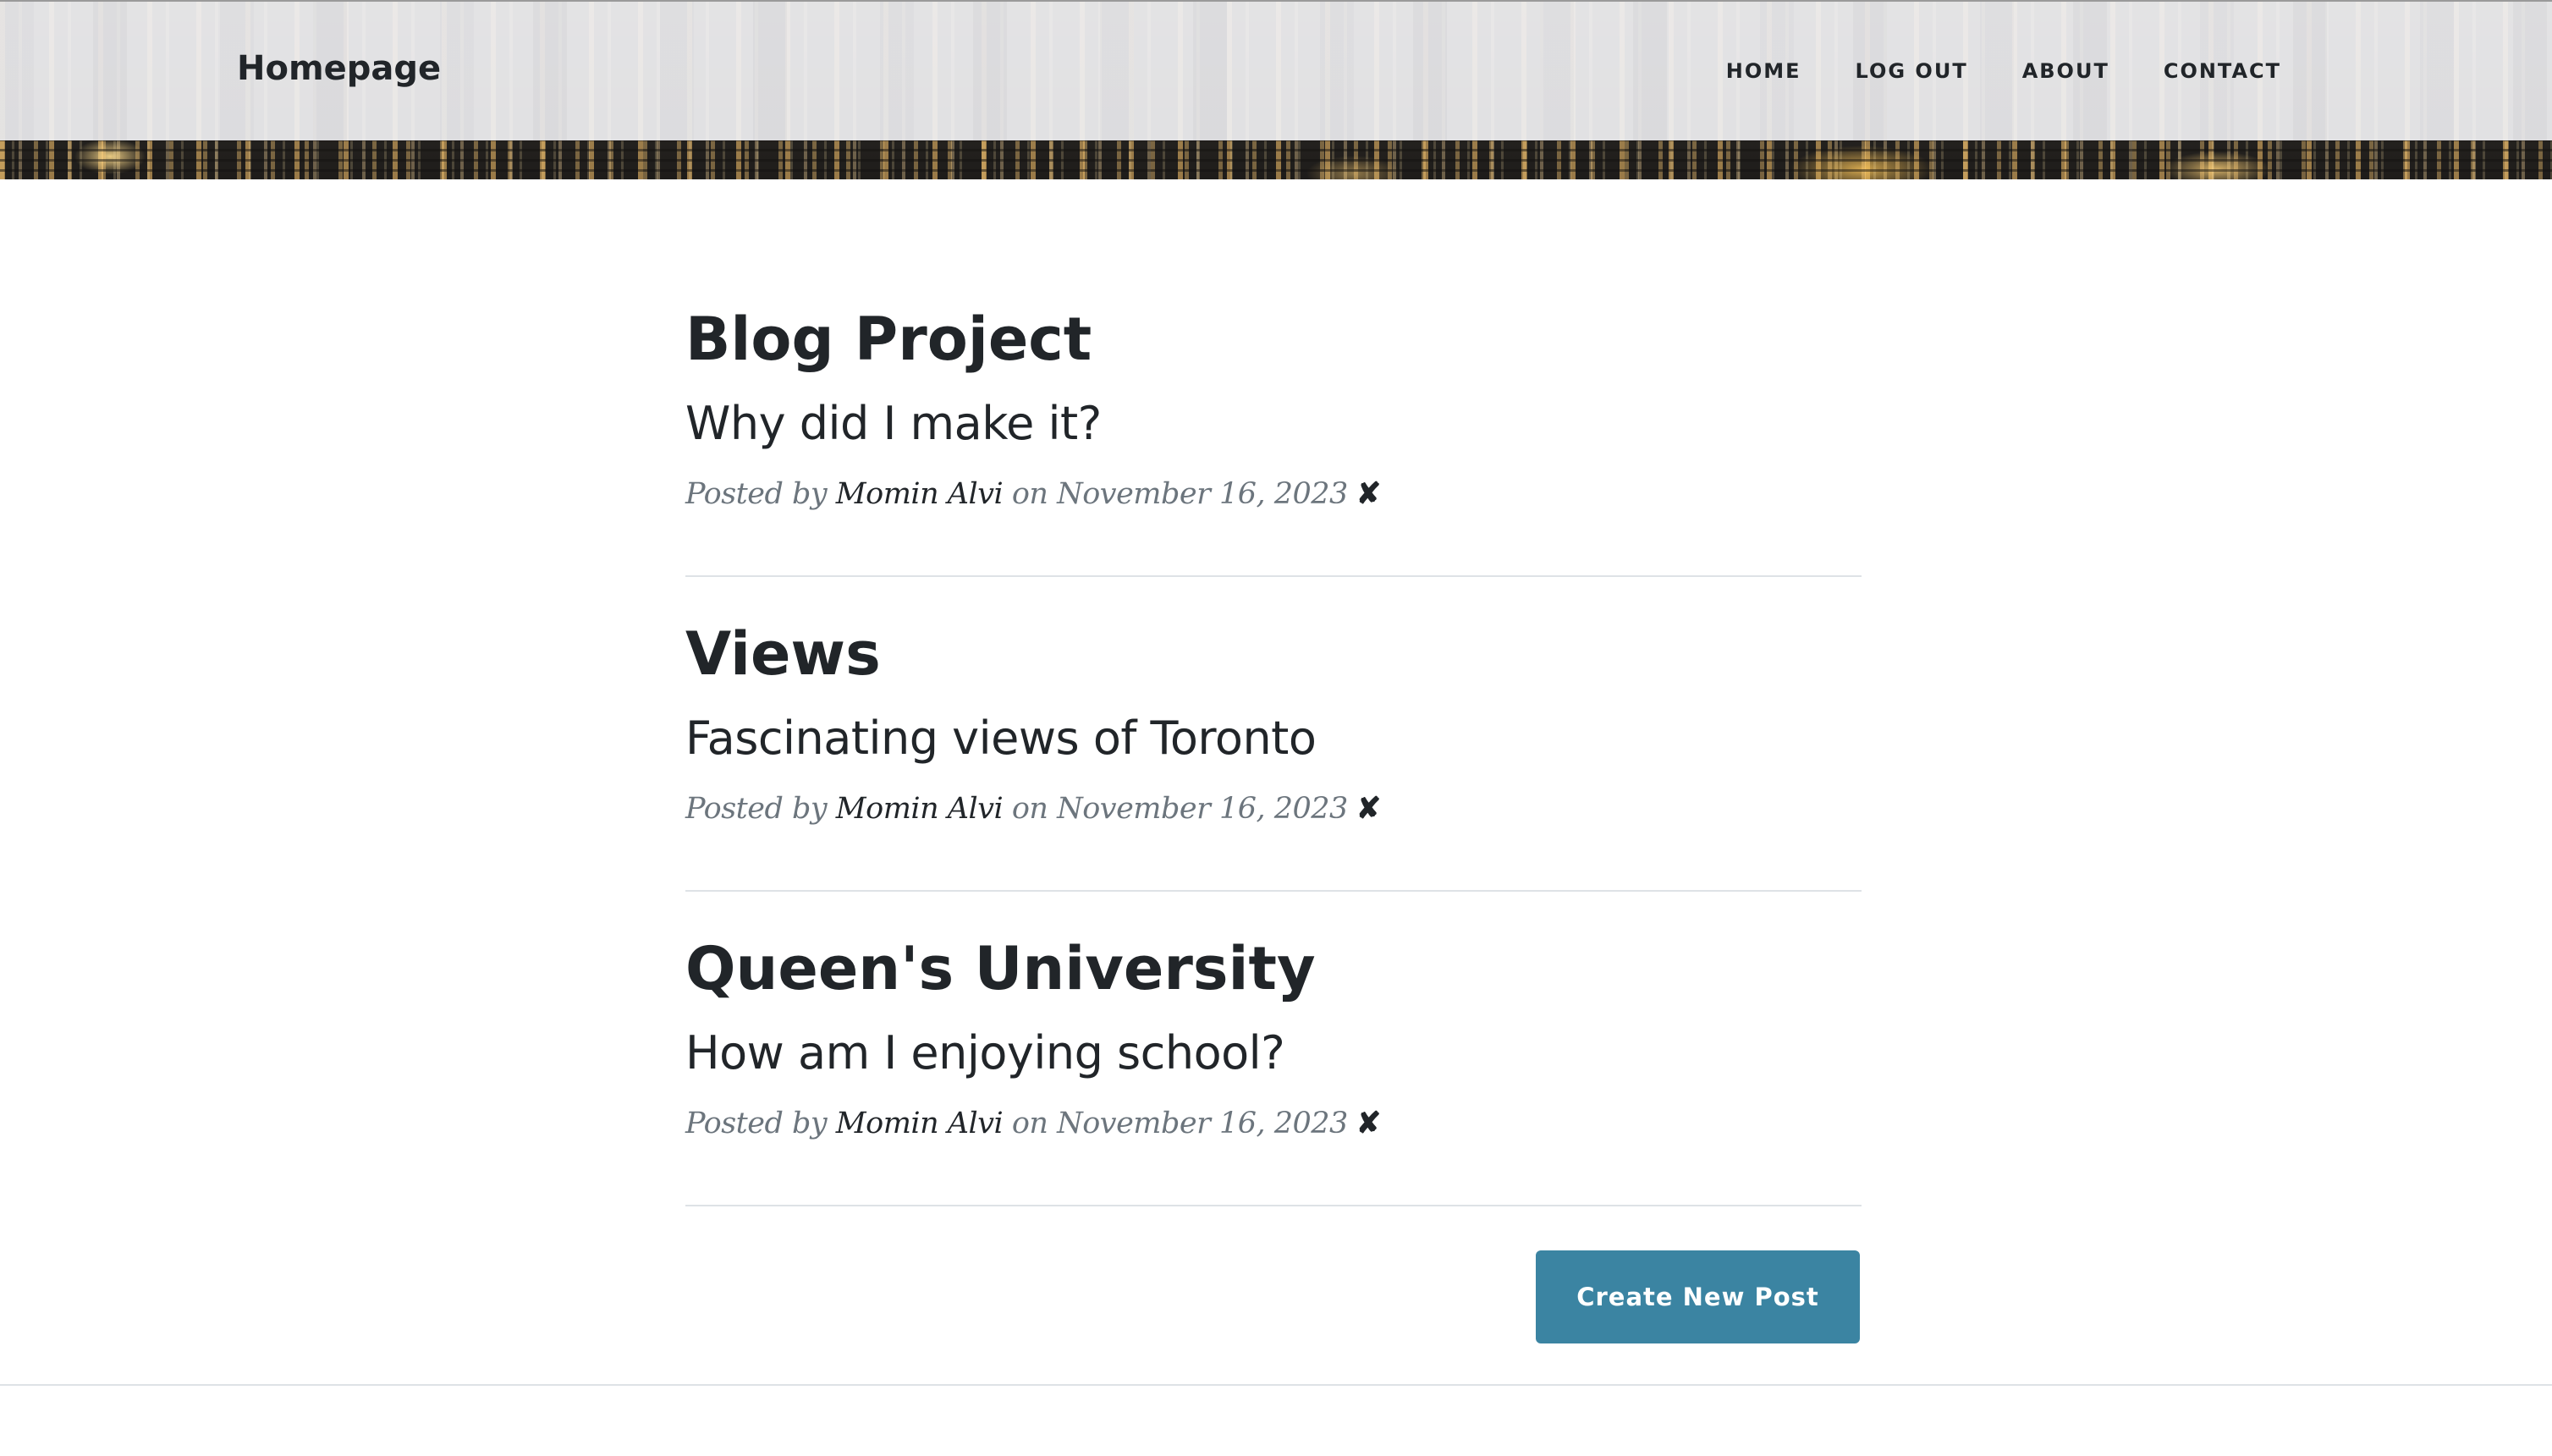 This screenshot has width=2552, height=1456. I want to click on navbar: Homepage HOME LOG OUT ABOUT CONTACT, so click(1276, 70).